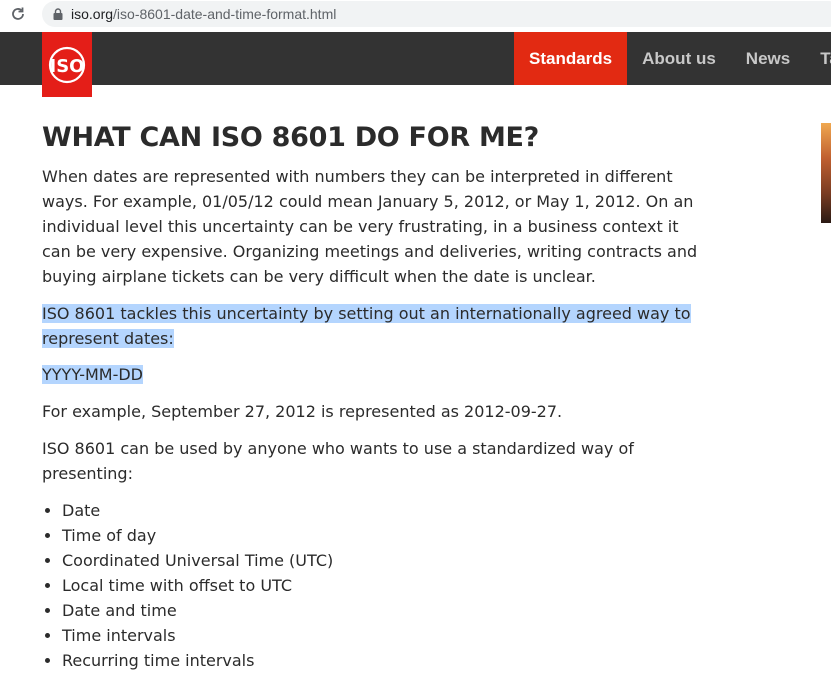  I want to click on list-item: Recurring time intervals, so click(402, 660).